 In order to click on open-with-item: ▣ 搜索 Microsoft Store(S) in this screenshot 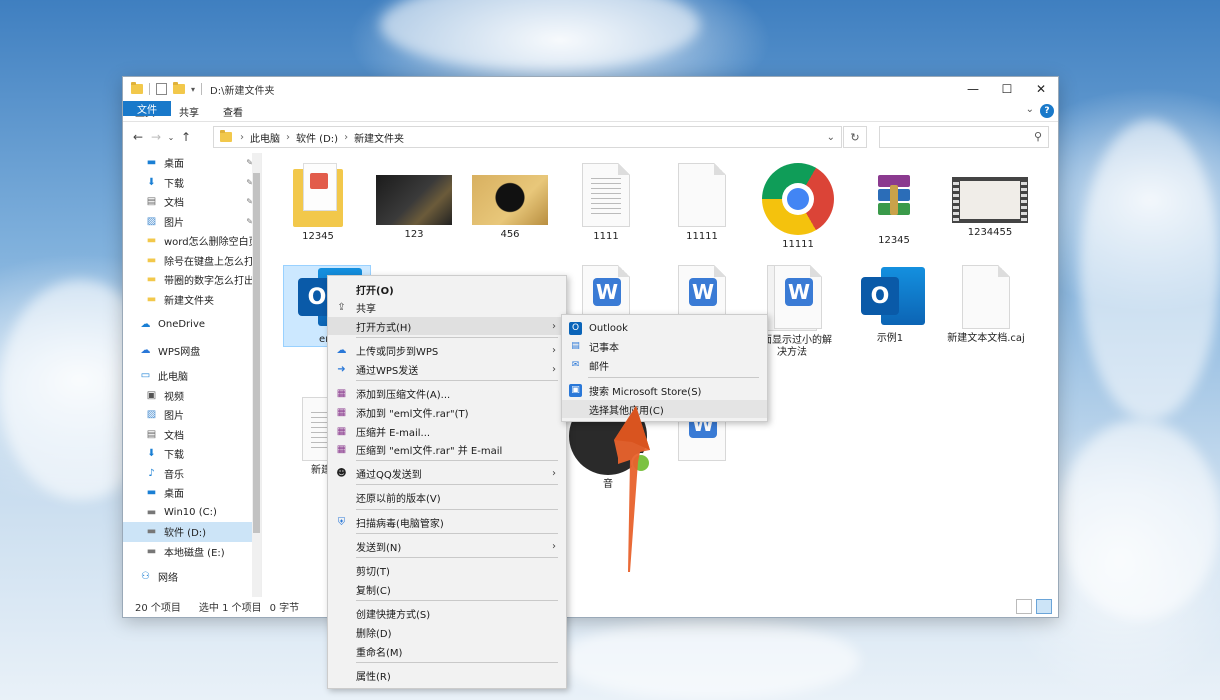, I will do `click(664, 390)`.